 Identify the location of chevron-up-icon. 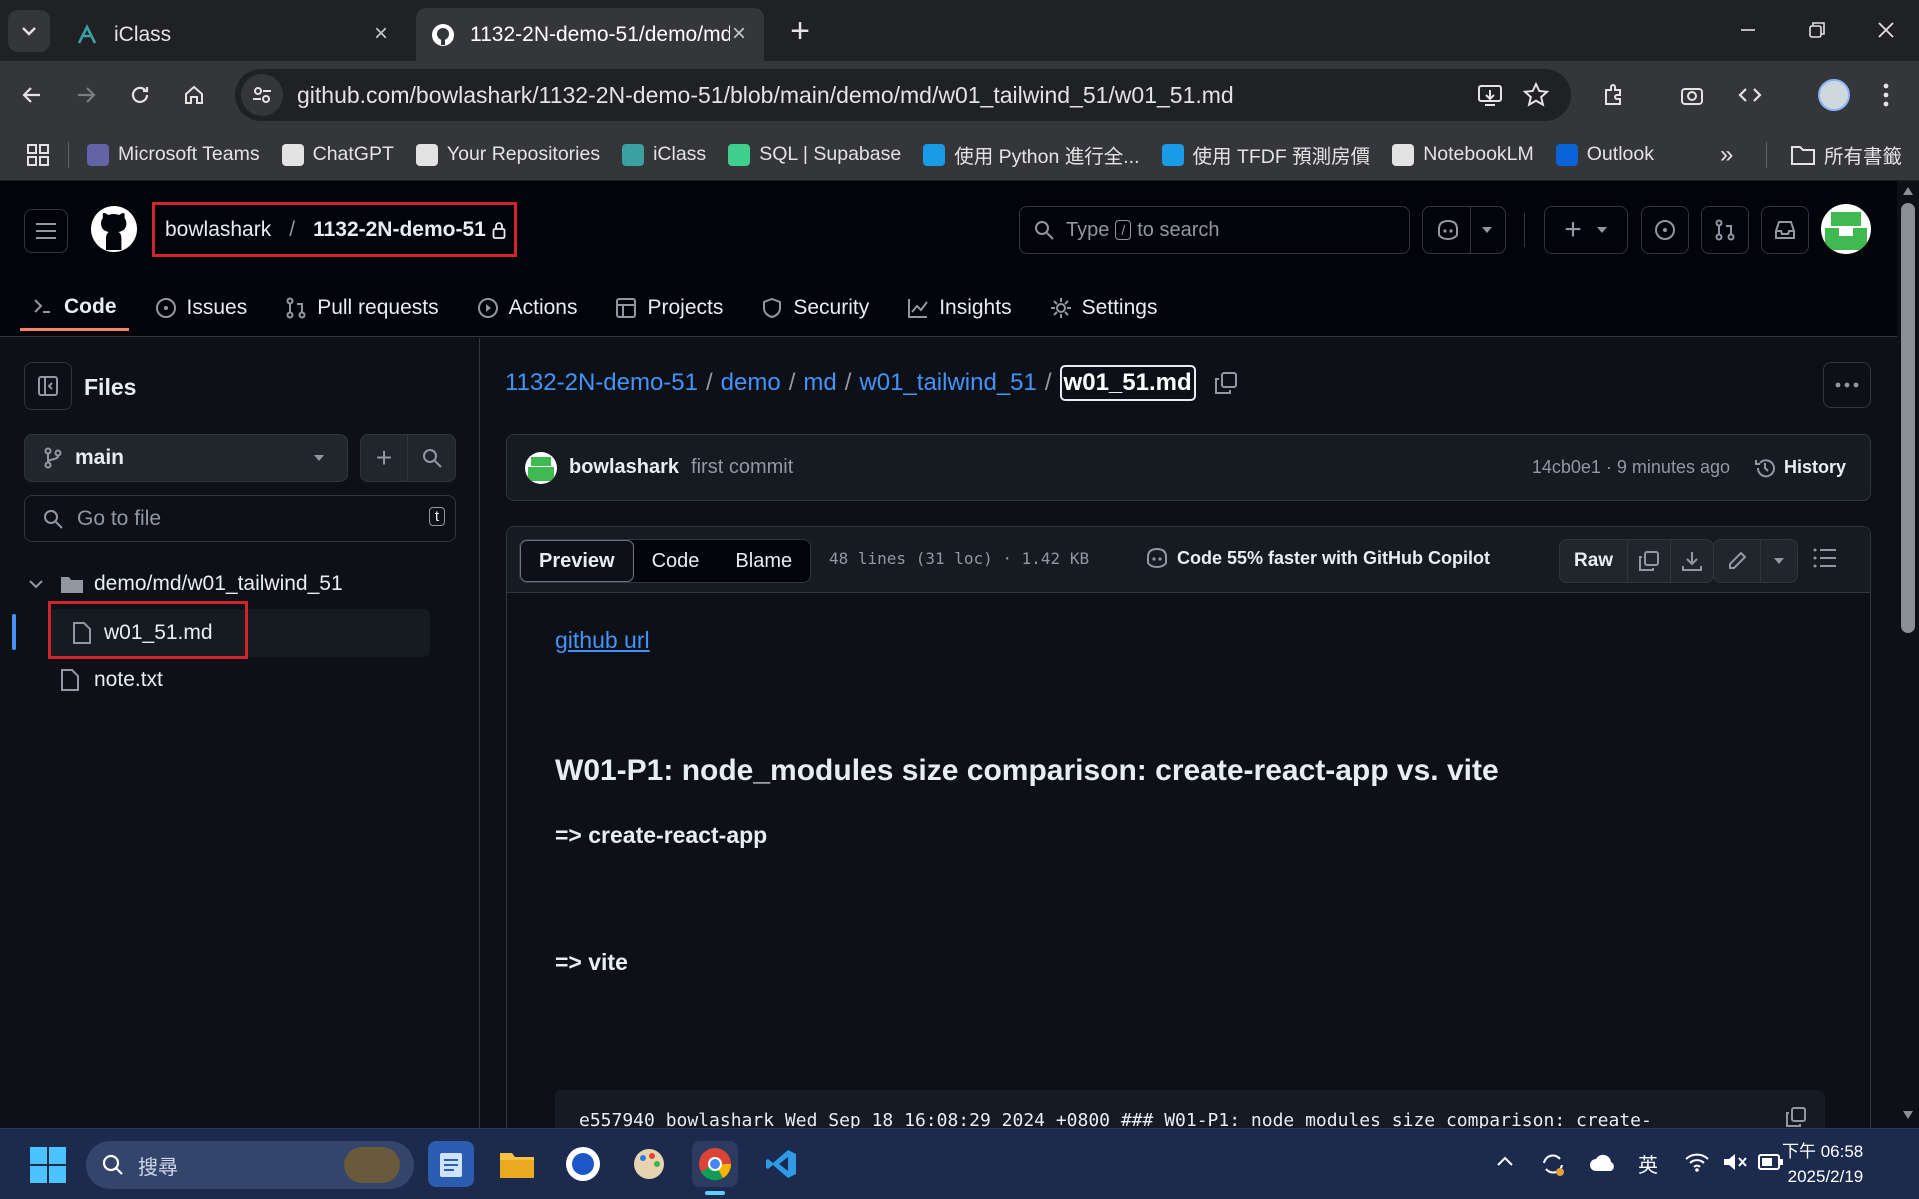
(1505, 1161).